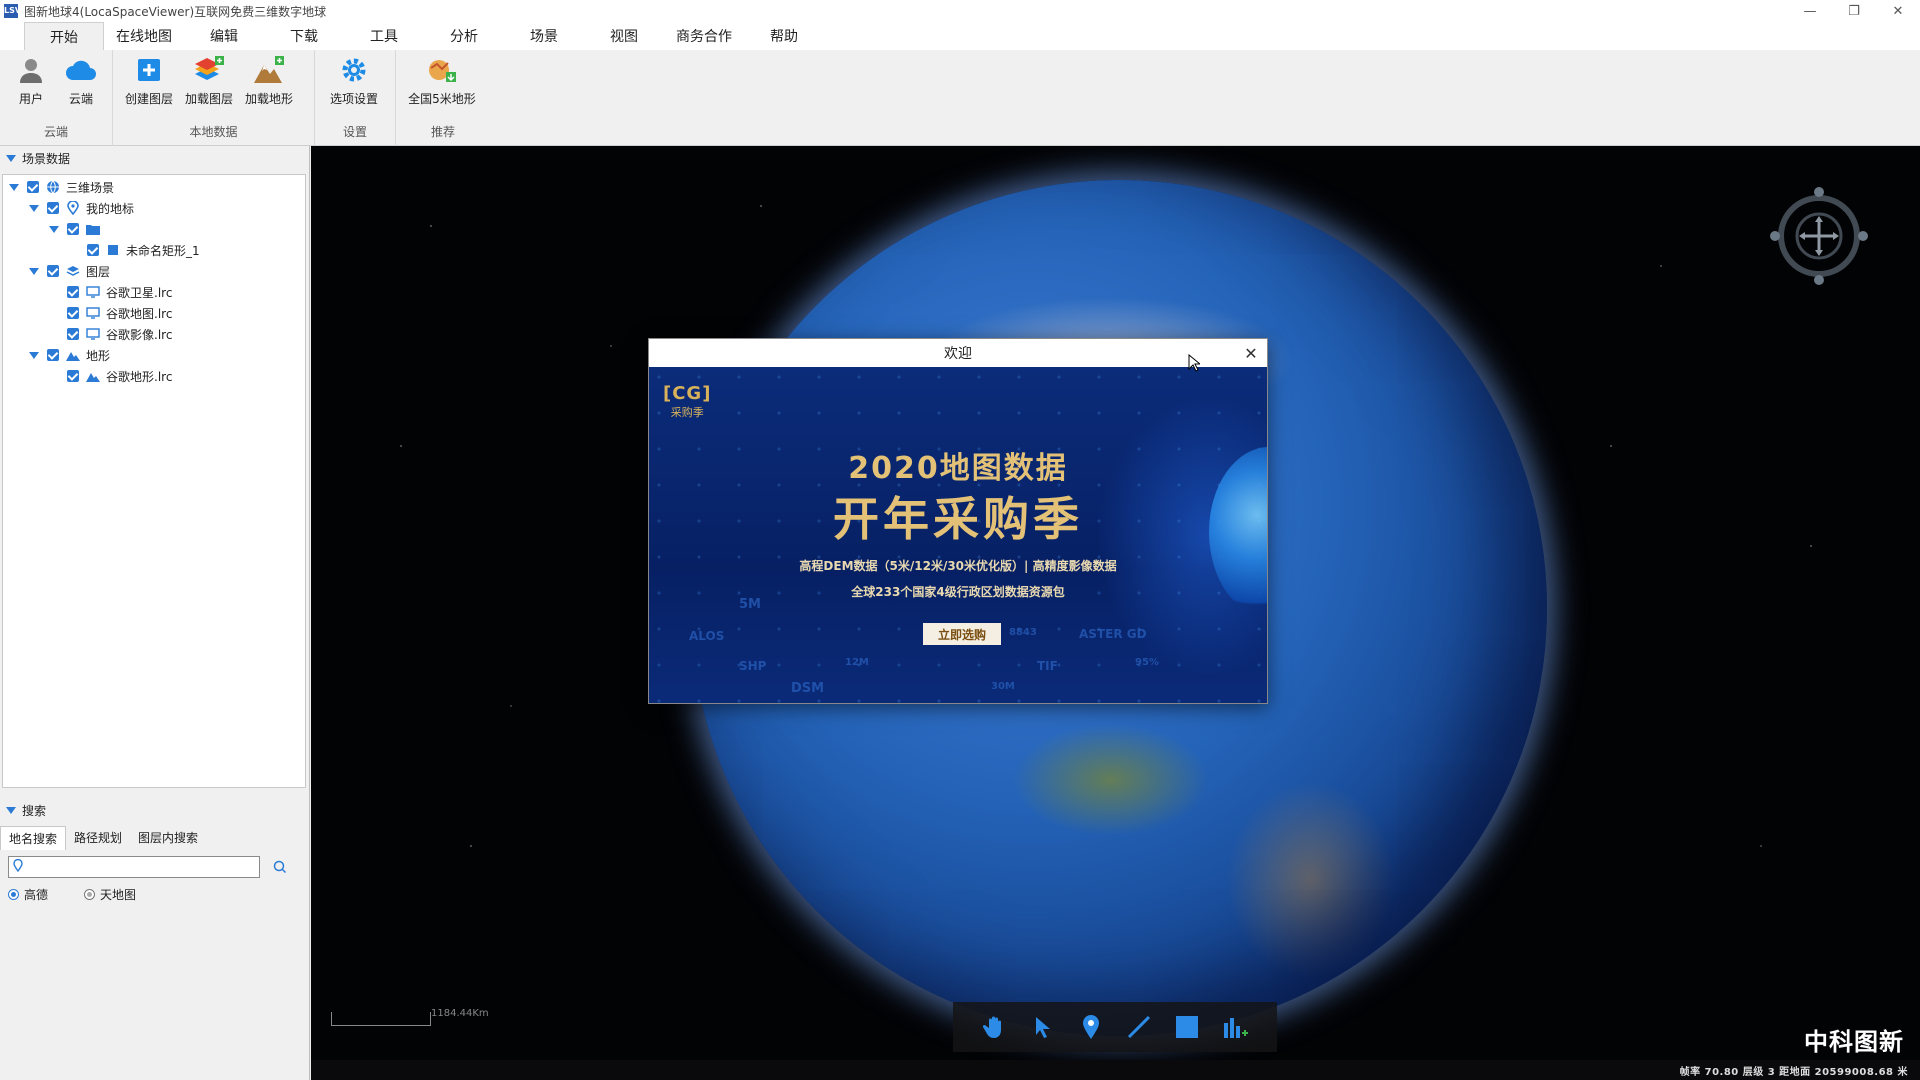  I want to click on status-text: 帧率 70.80 层级 3 距地面 20599008.68 米, so click(1793, 1072).